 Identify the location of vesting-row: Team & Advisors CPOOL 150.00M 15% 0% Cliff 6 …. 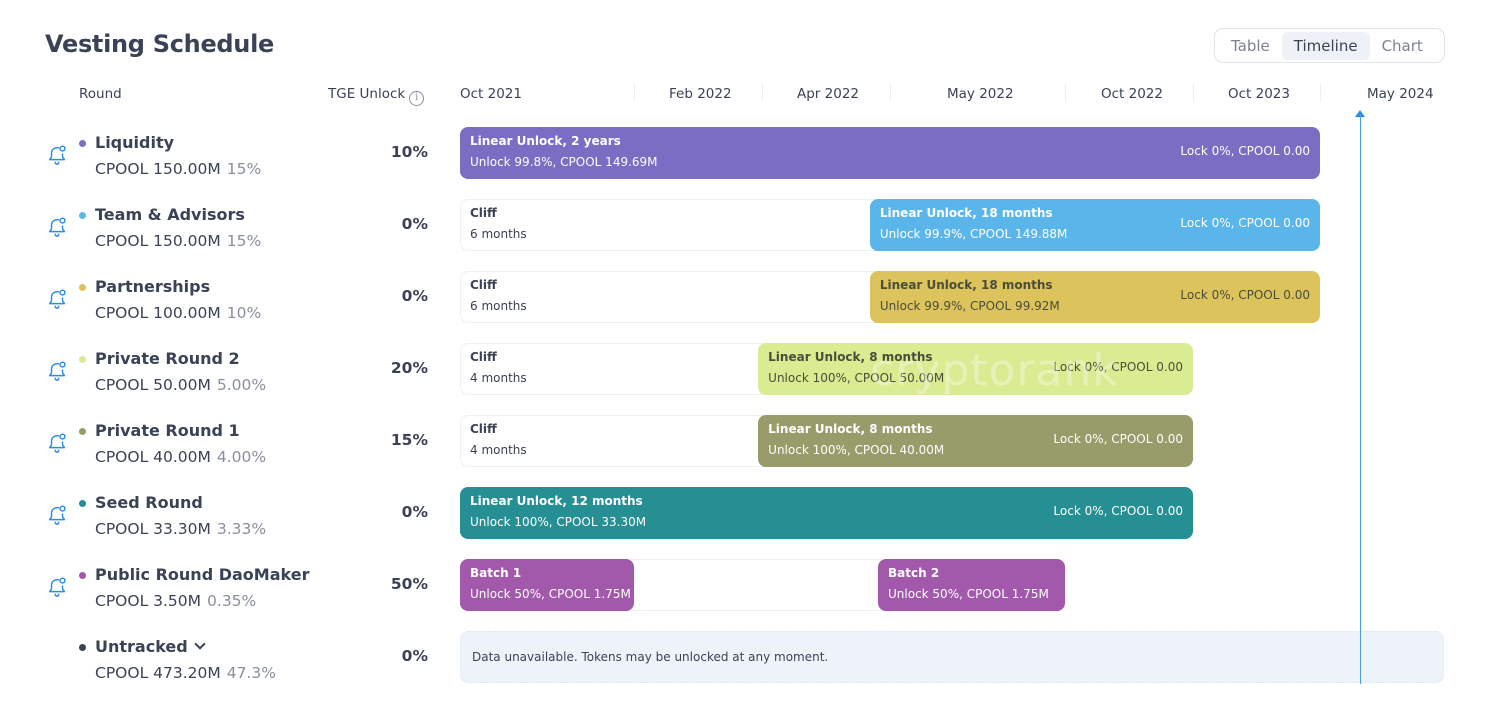
(749, 235).